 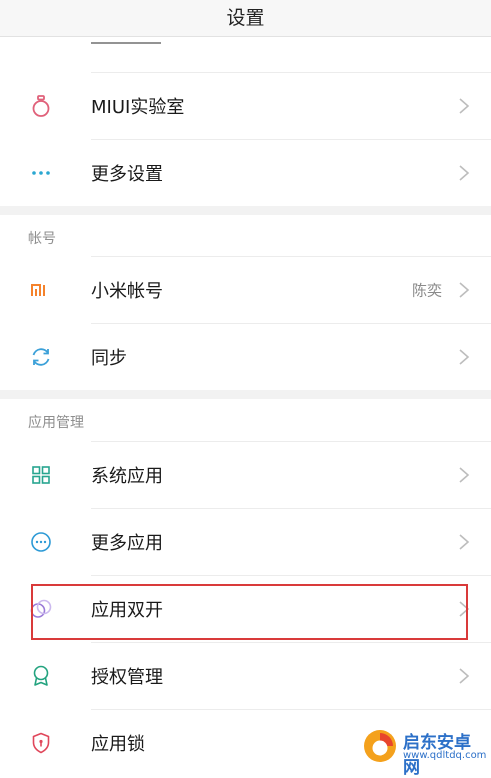 What do you see at coordinates (127, 543) in the screenshot?
I see `row-label: 更多应用` at bounding box center [127, 543].